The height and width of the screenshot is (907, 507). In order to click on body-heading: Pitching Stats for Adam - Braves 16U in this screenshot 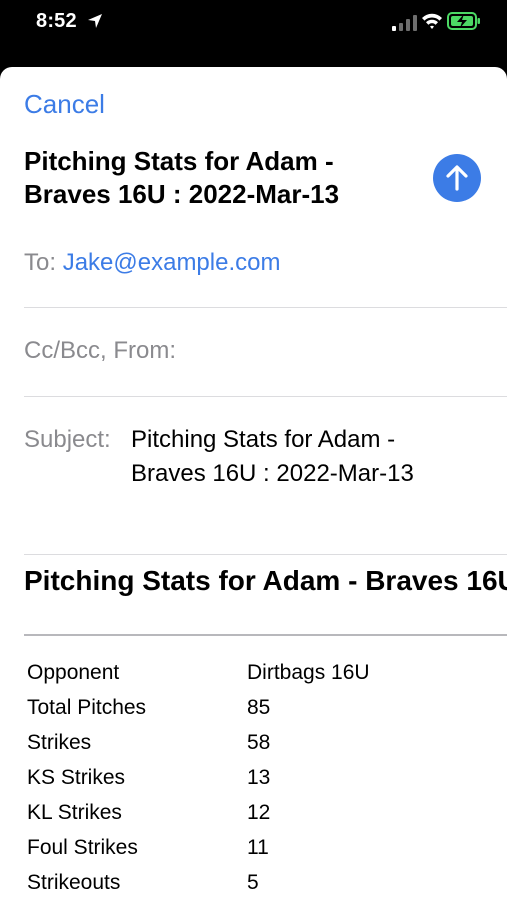, I will do `click(265, 580)`.